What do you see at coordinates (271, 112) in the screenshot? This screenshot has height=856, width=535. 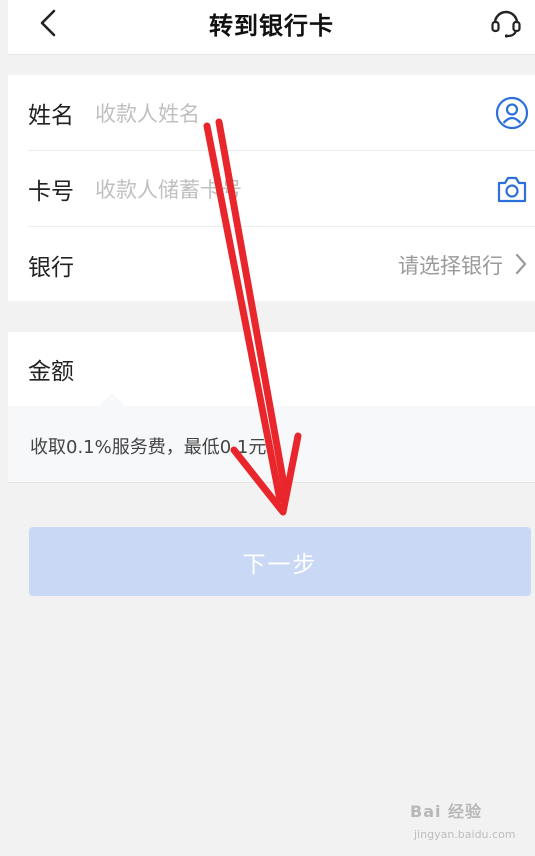 I see `name-row: 姓名 收款人姓名` at bounding box center [271, 112].